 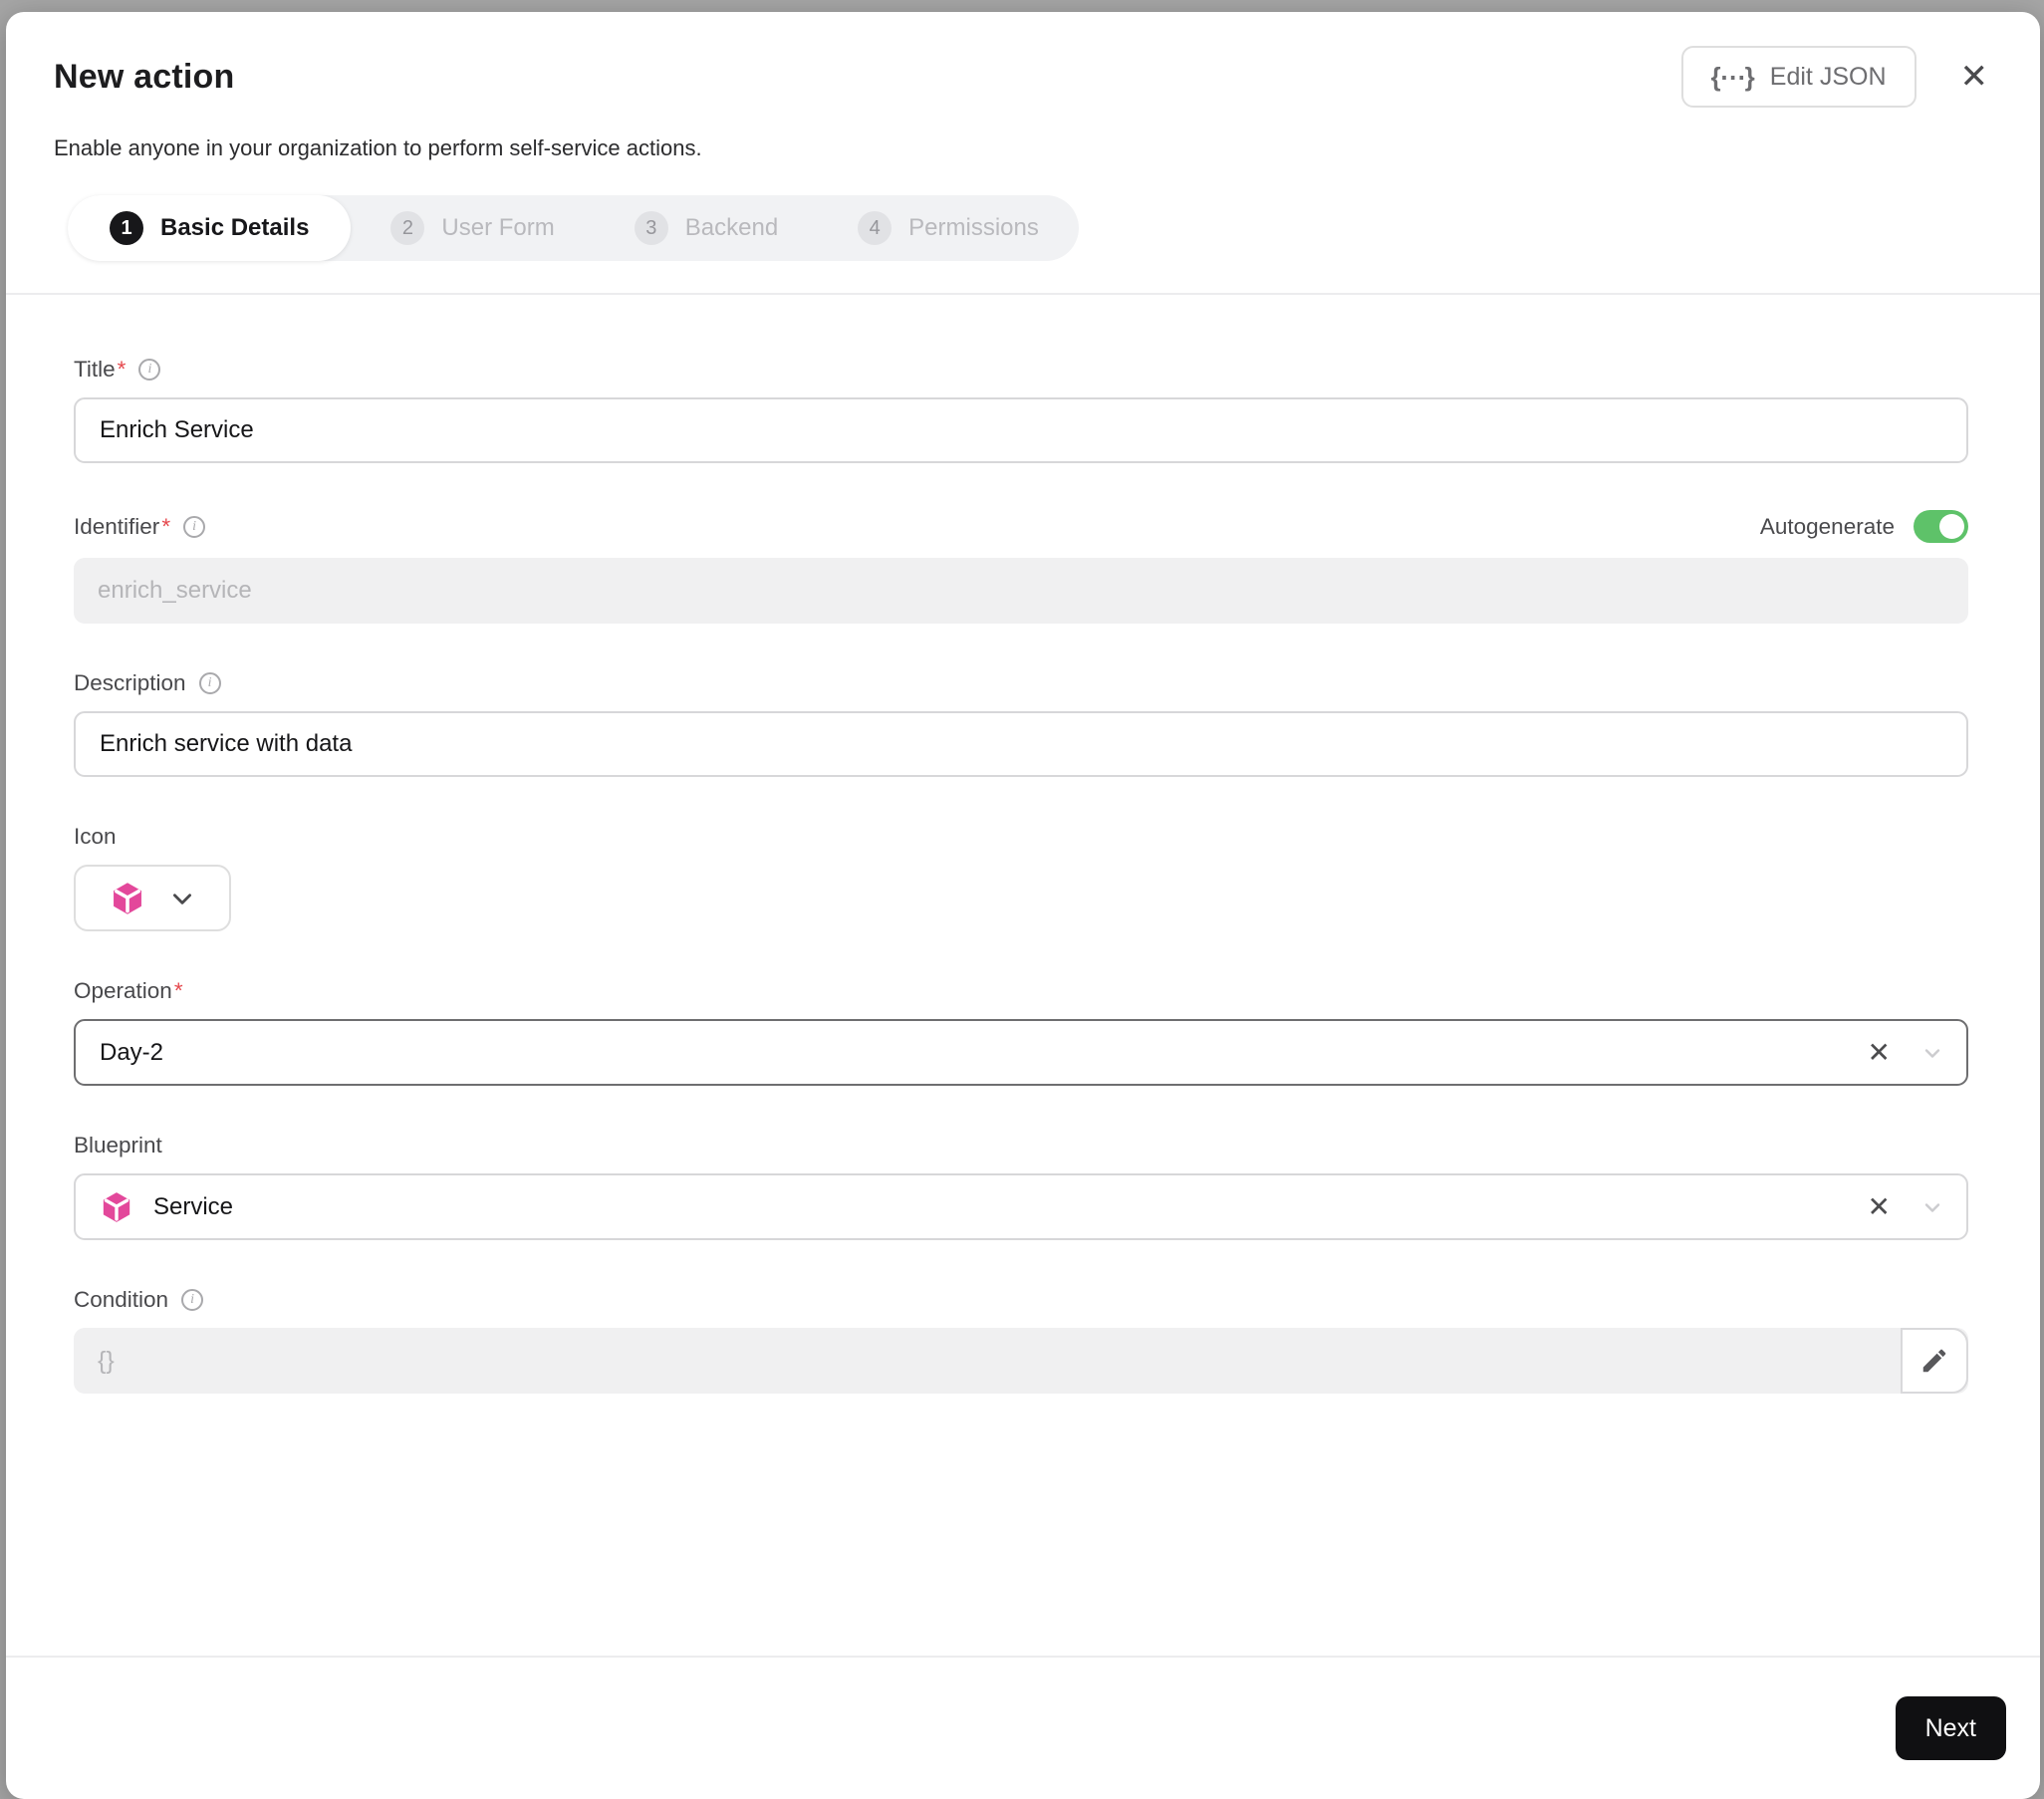 I want to click on step-backend: 3 Backend, so click(x=707, y=228).